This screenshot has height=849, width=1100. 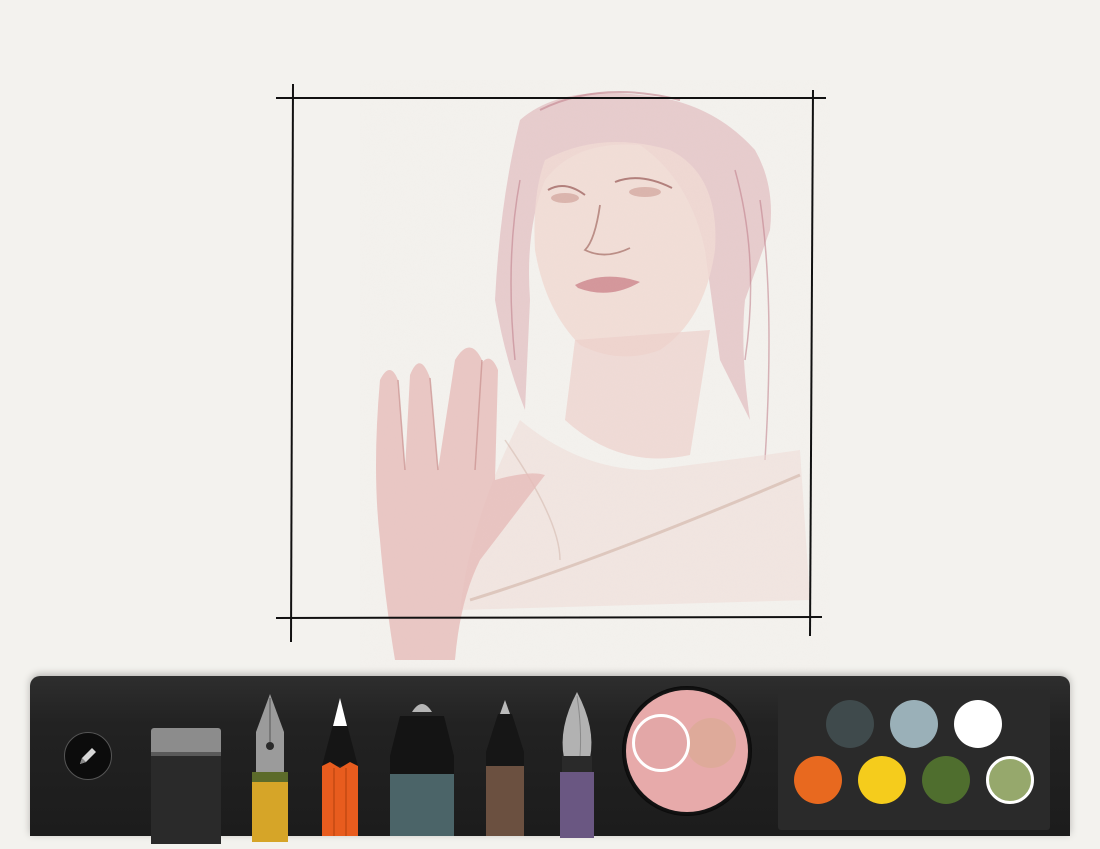 I want to click on color-mixer, so click(x=687, y=751).